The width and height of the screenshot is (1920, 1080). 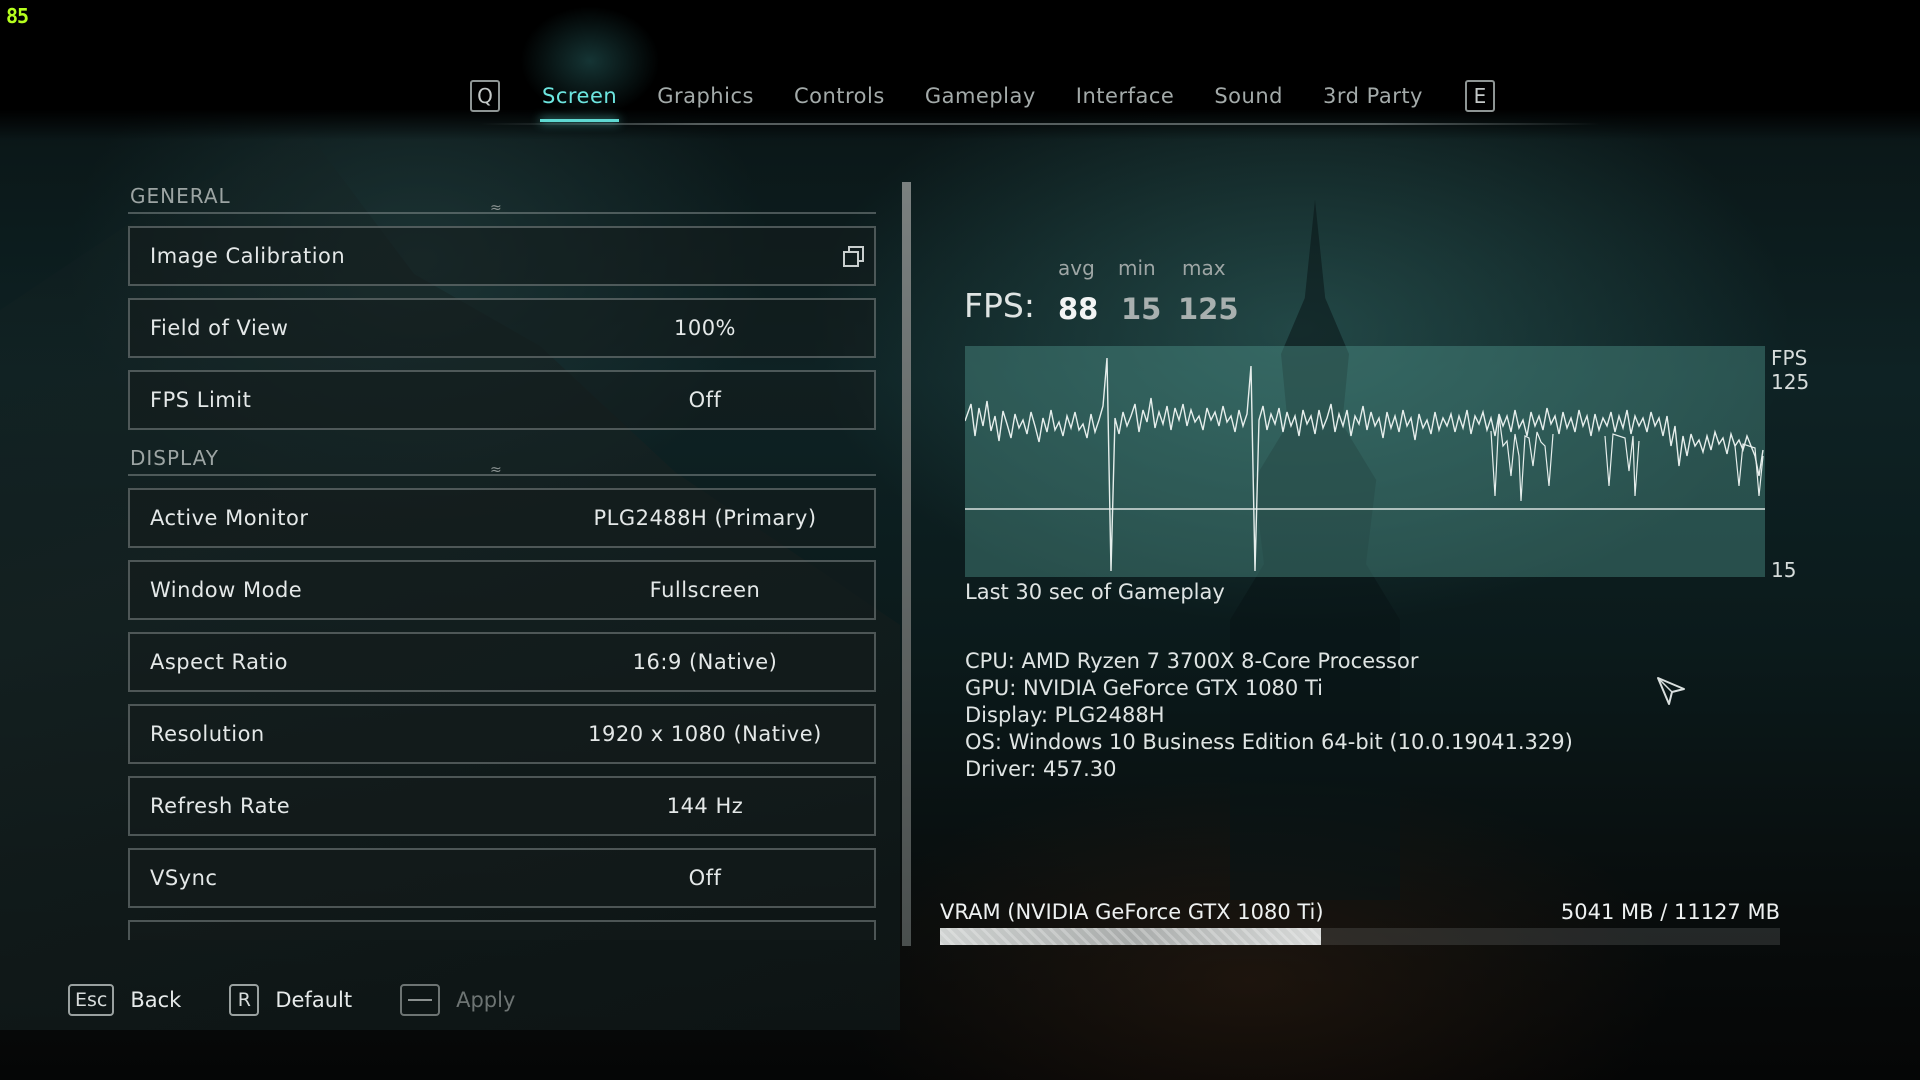 What do you see at coordinates (226, 590) in the screenshot?
I see `setting-label: Window Mode` at bounding box center [226, 590].